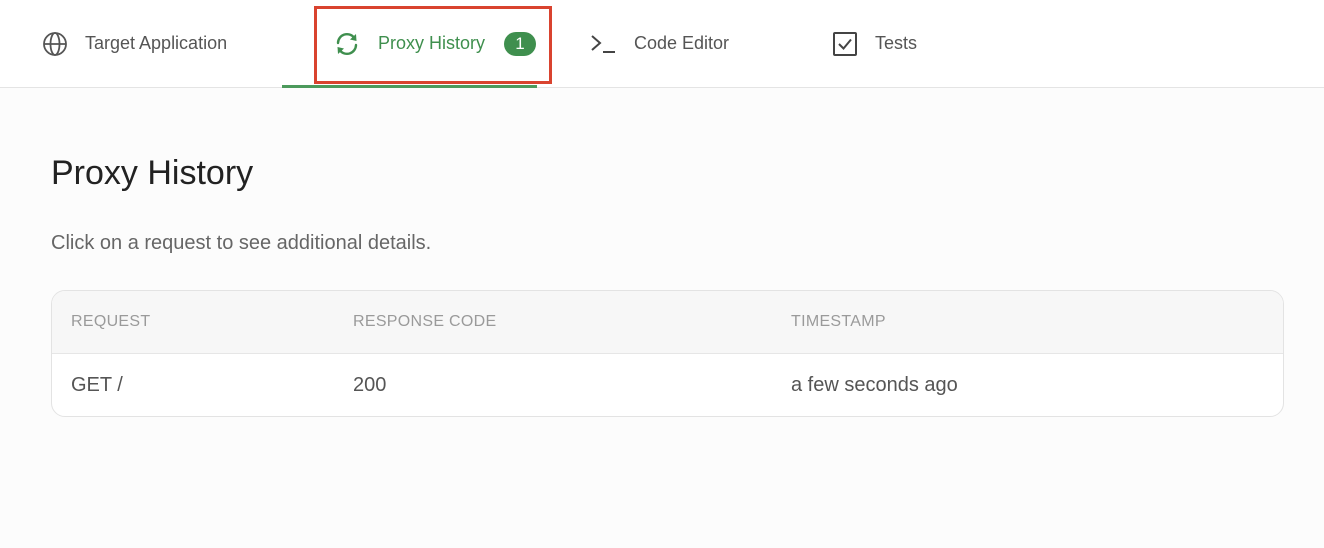 The image size is (1324, 548). What do you see at coordinates (667, 322) in the screenshot?
I see `table-header: REQUEST RESPONSE CODE TIMESTAMP` at bounding box center [667, 322].